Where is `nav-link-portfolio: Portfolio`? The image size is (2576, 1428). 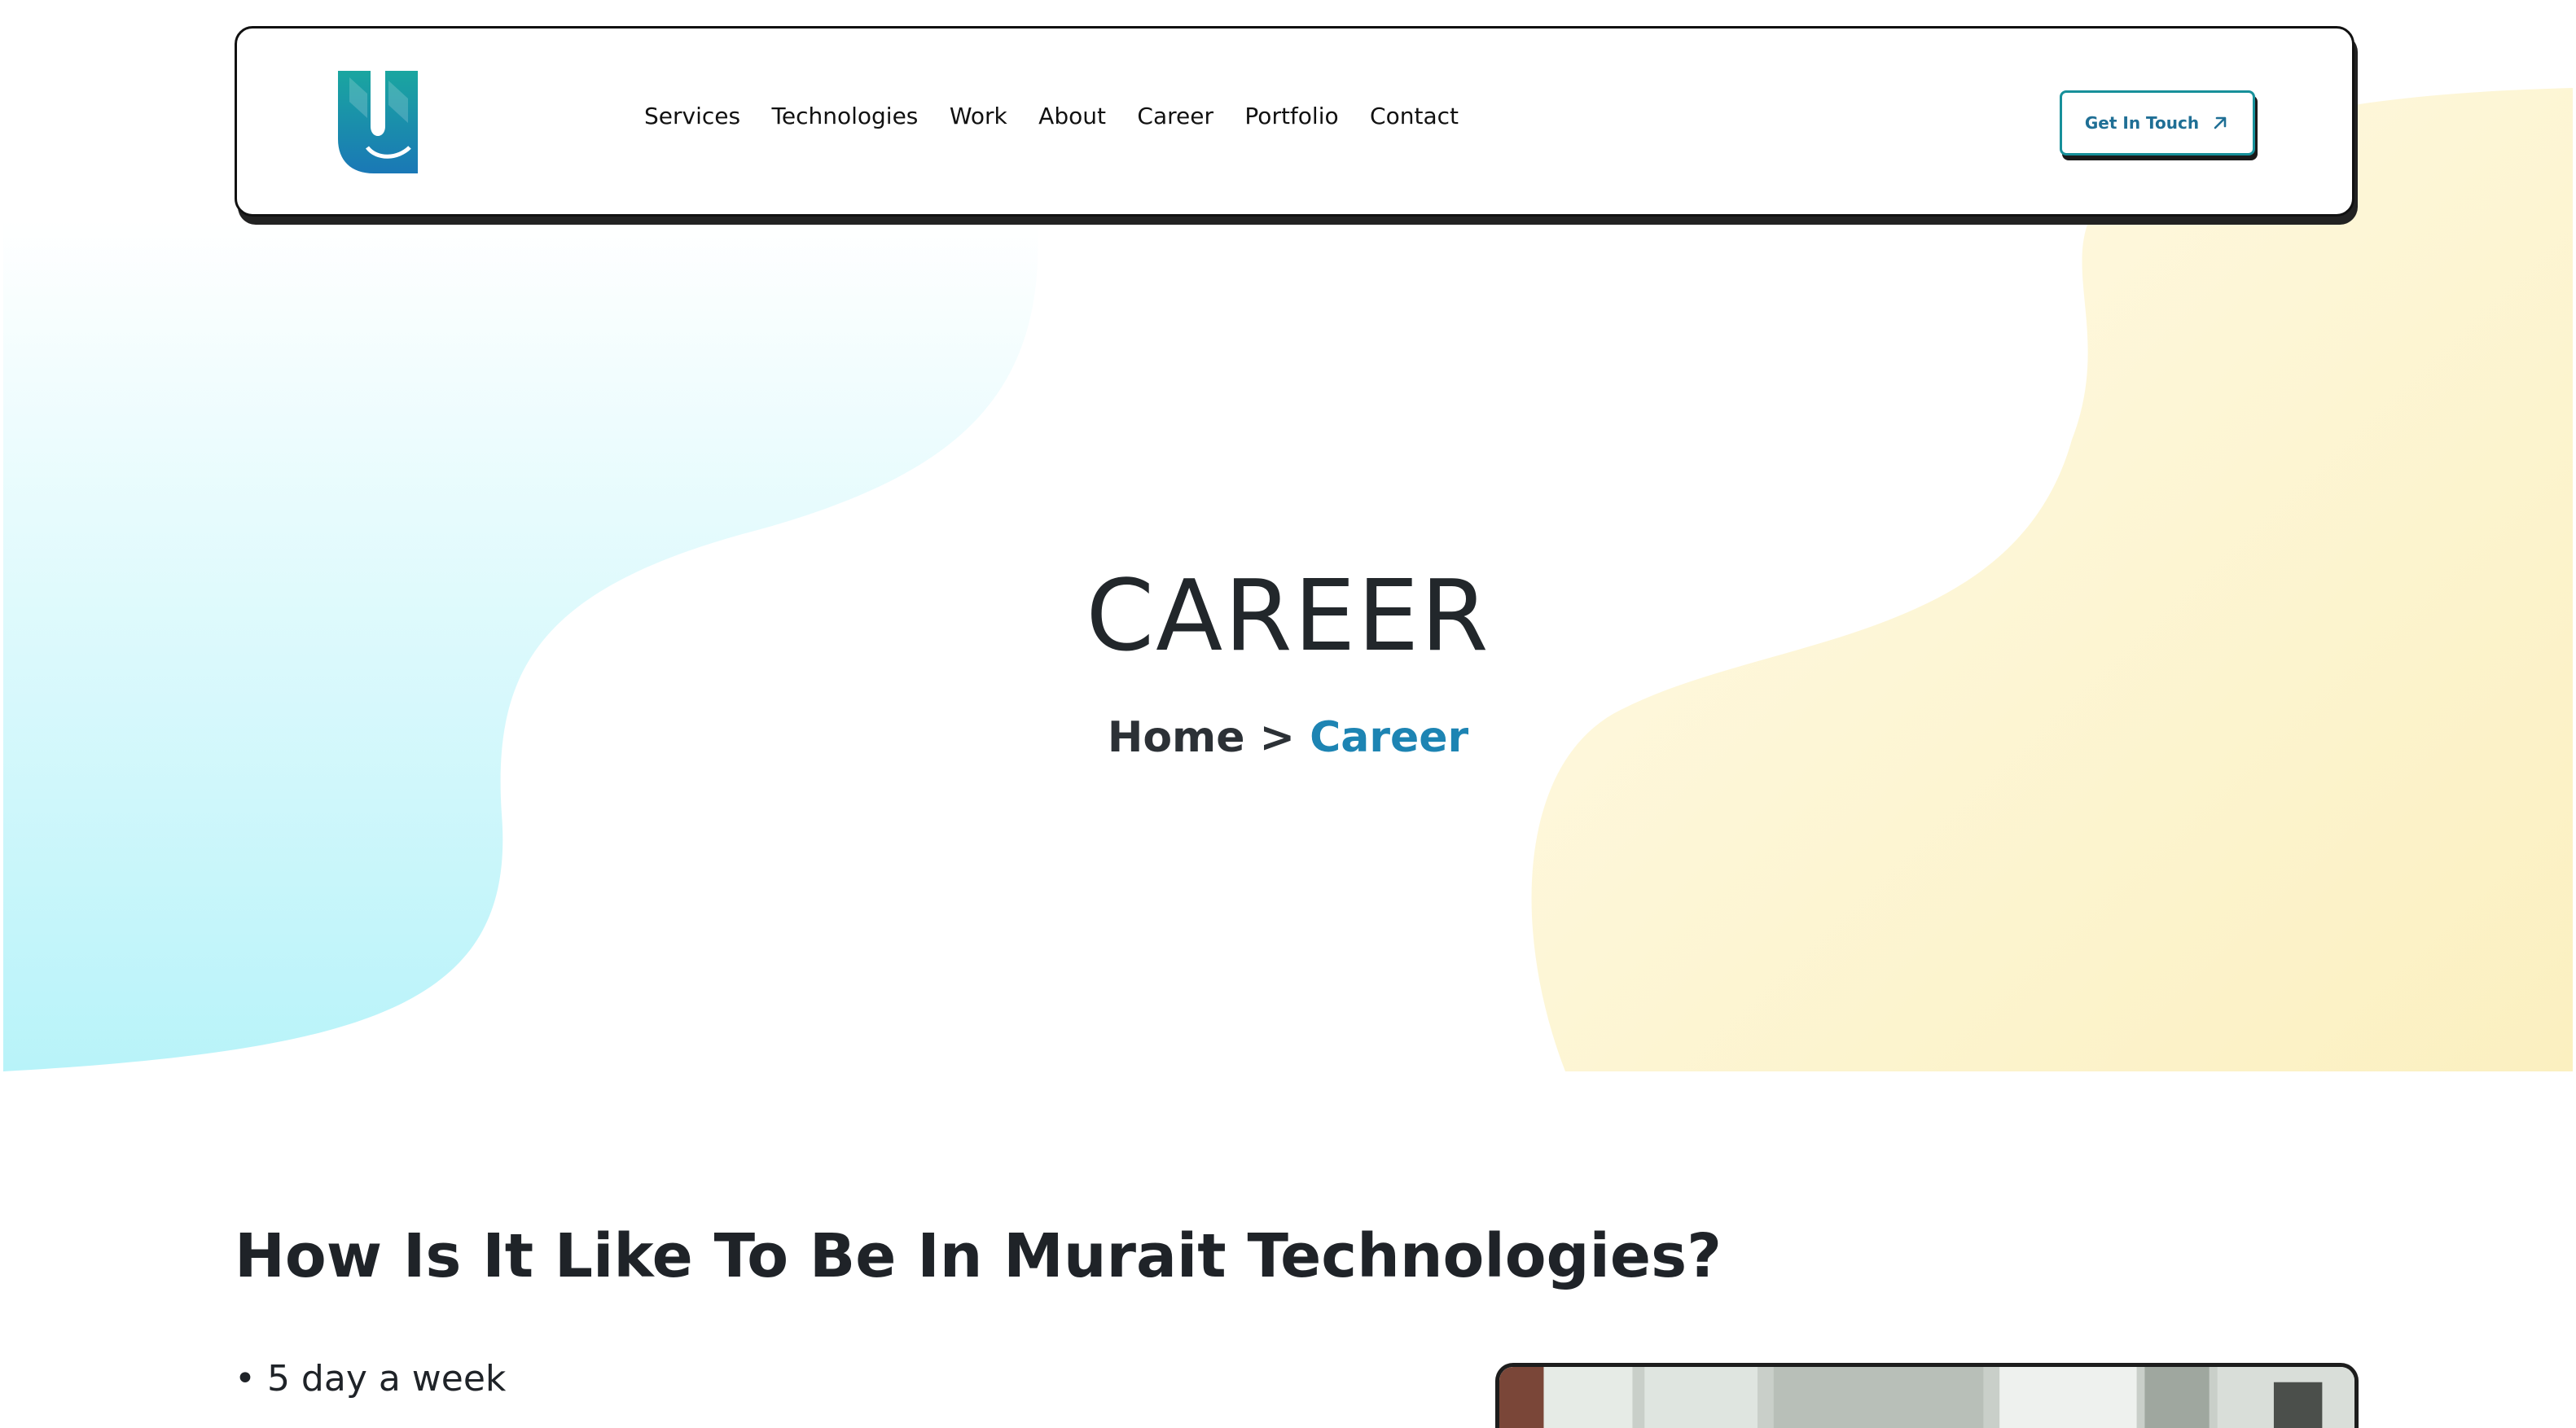 nav-link-portfolio: Portfolio is located at coordinates (1291, 116).